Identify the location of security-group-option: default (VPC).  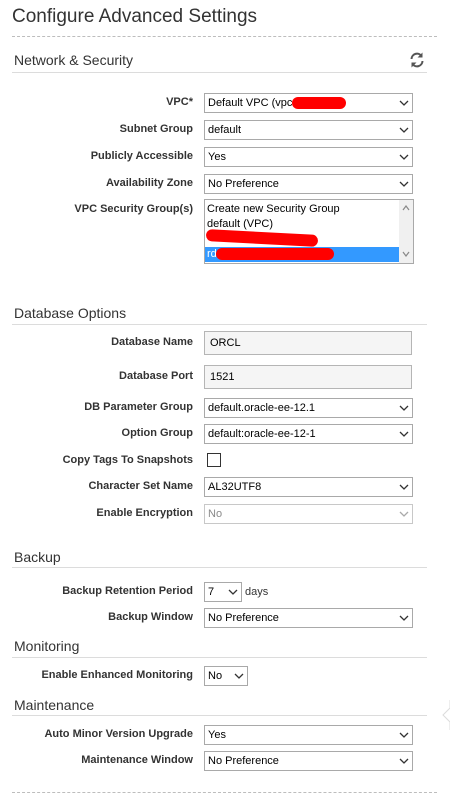
(240, 224).